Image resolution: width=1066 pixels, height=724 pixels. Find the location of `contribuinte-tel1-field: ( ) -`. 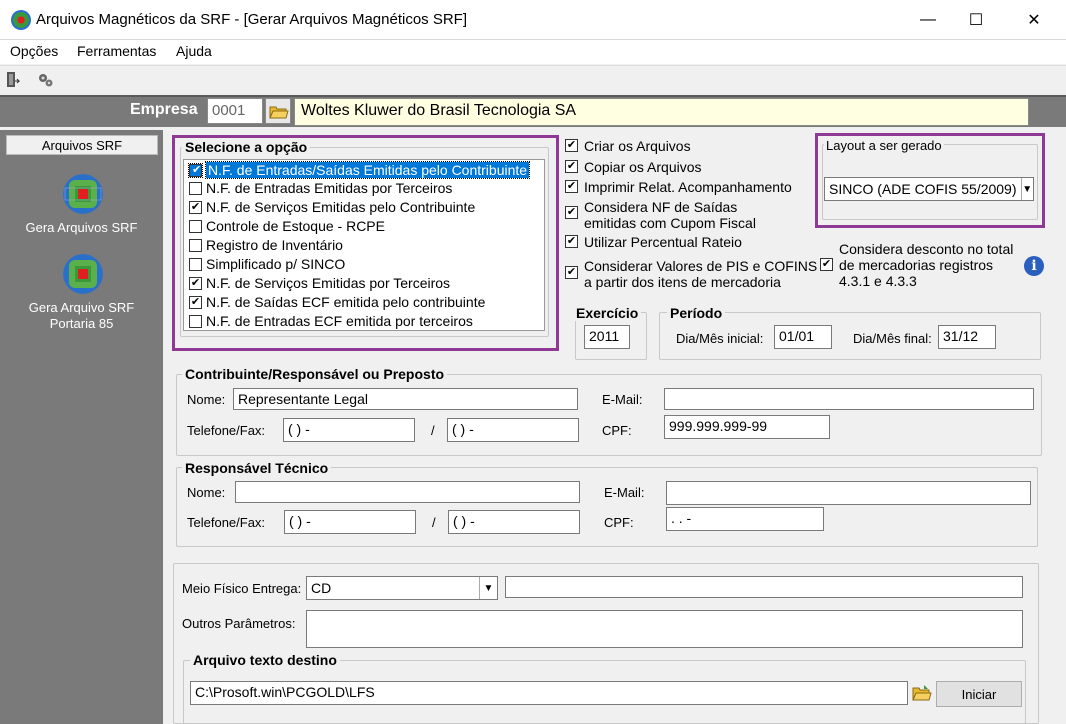

contribuinte-tel1-field: ( ) - is located at coordinates (349, 430).